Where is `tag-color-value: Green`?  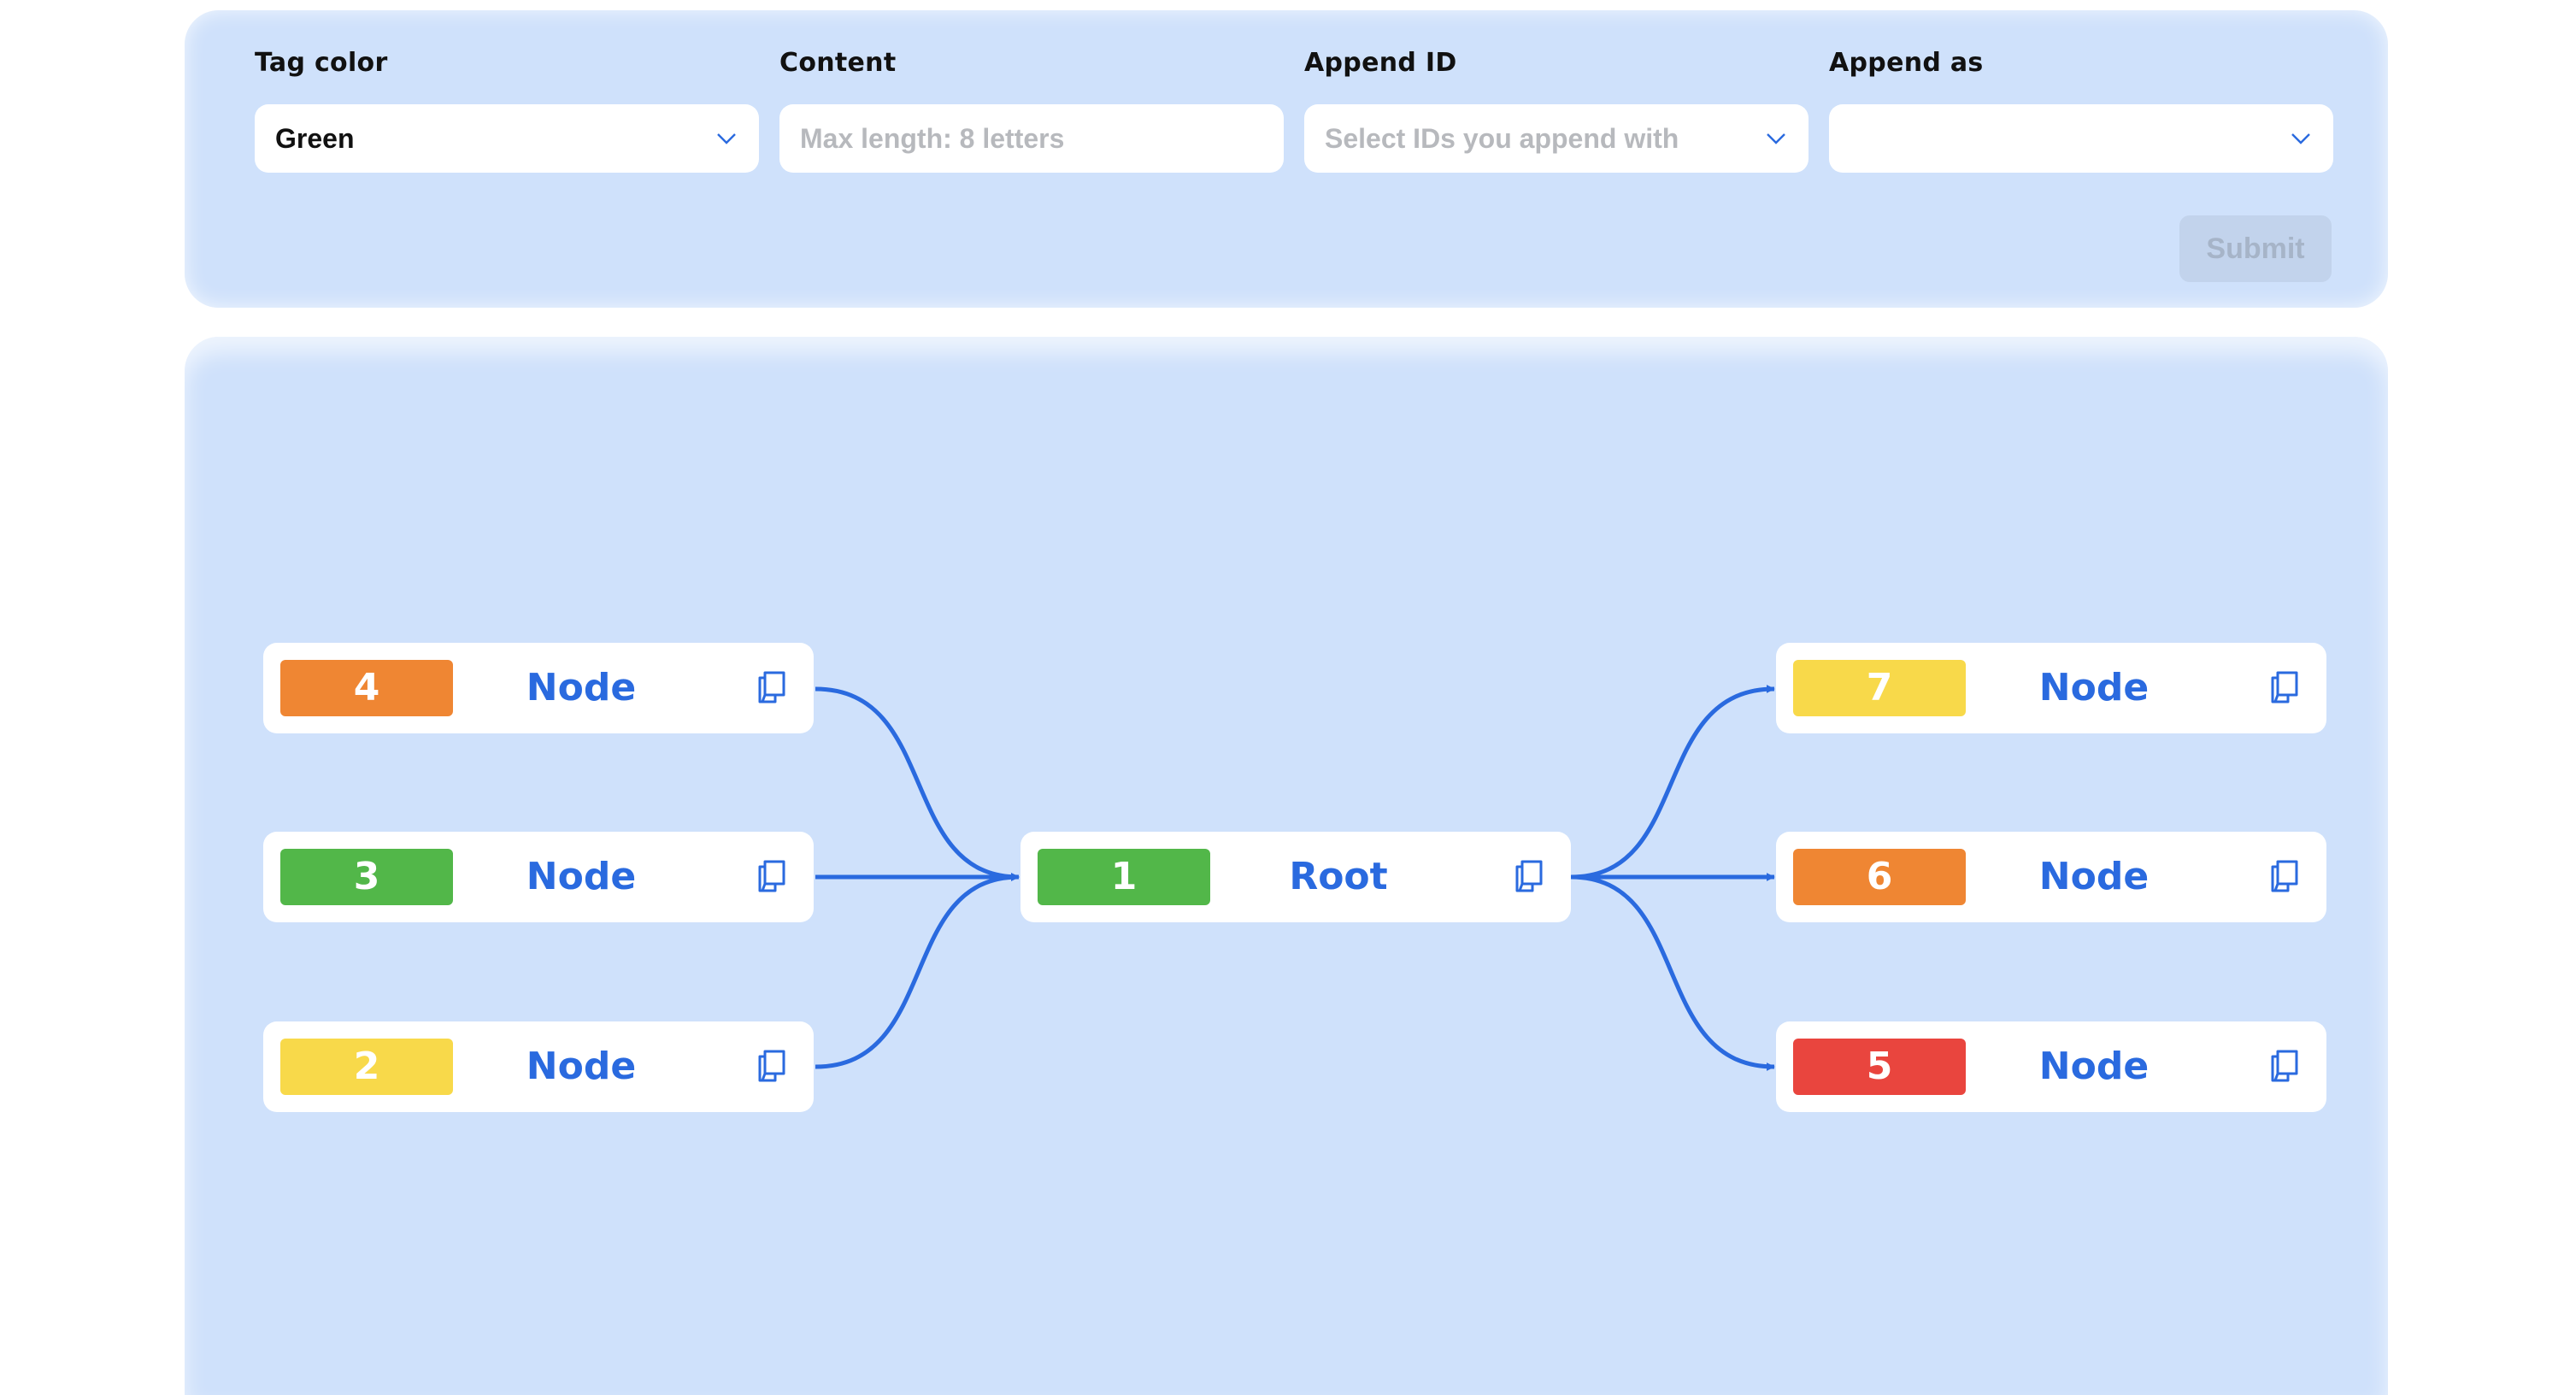
tag-color-value: Green is located at coordinates (315, 138).